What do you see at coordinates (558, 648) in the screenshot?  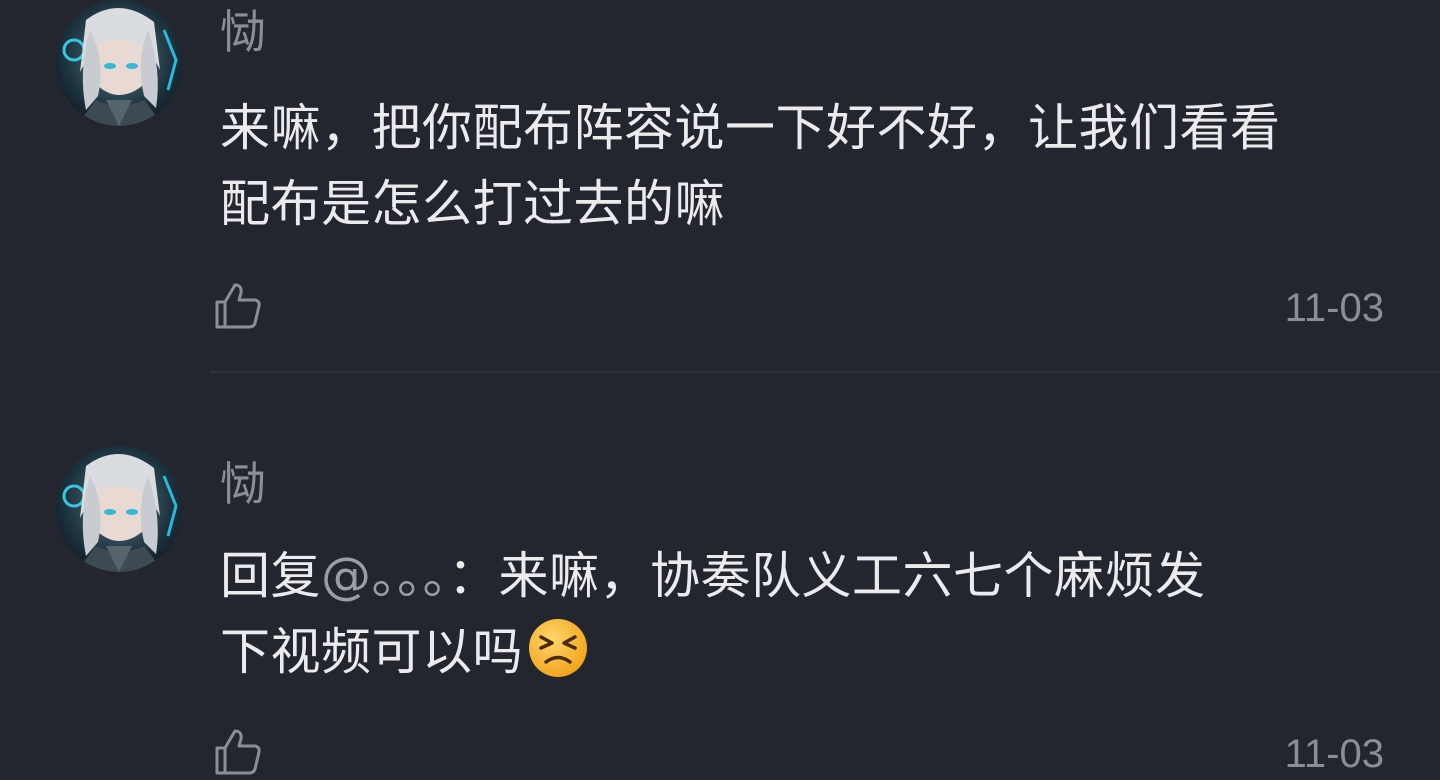 I see `tired-face-emoji` at bounding box center [558, 648].